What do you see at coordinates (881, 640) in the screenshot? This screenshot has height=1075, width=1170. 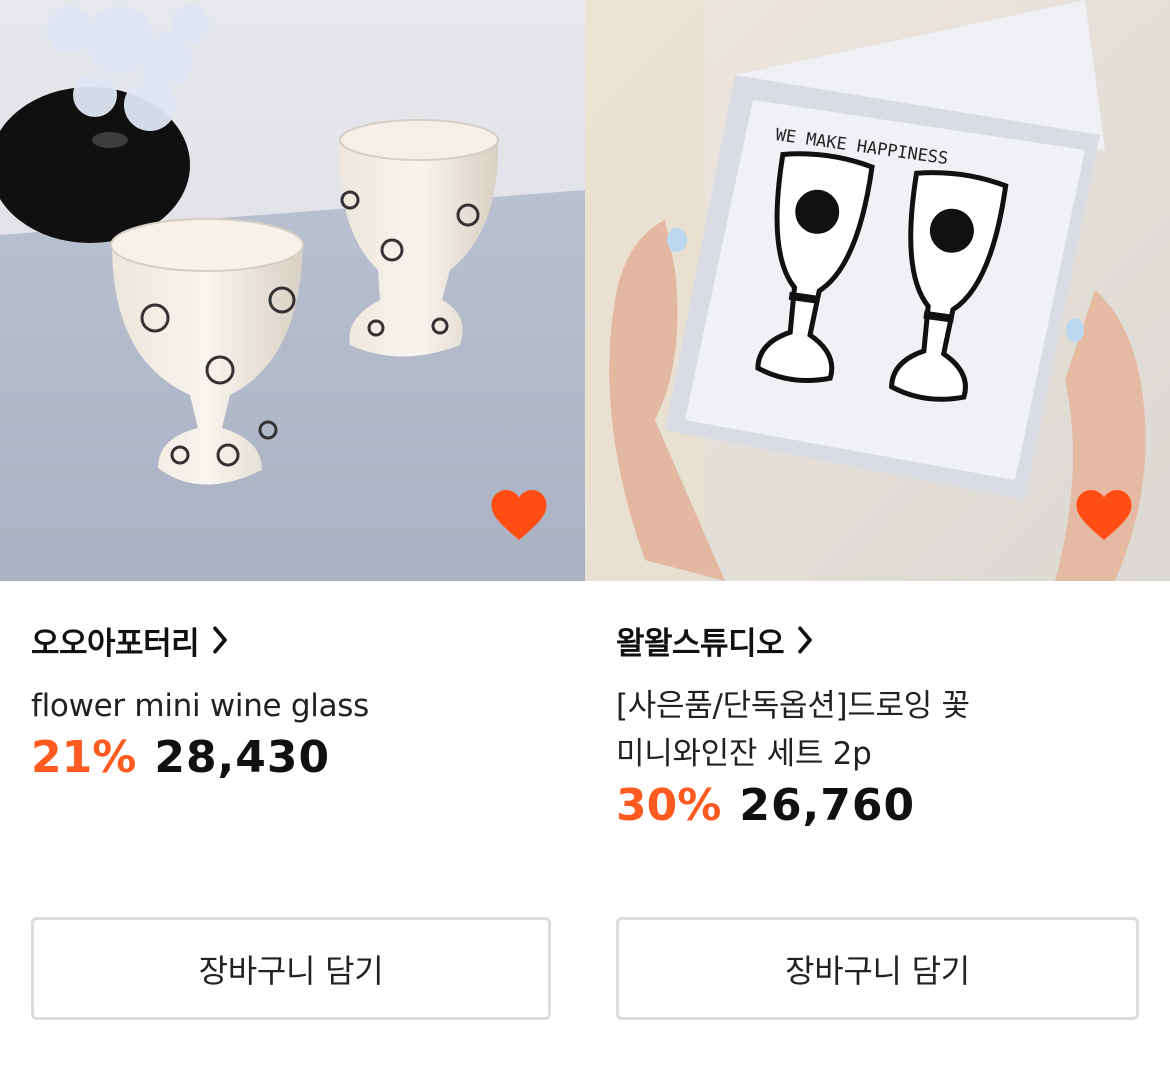 I see `brand-link: 왈왈스튜디오` at bounding box center [881, 640].